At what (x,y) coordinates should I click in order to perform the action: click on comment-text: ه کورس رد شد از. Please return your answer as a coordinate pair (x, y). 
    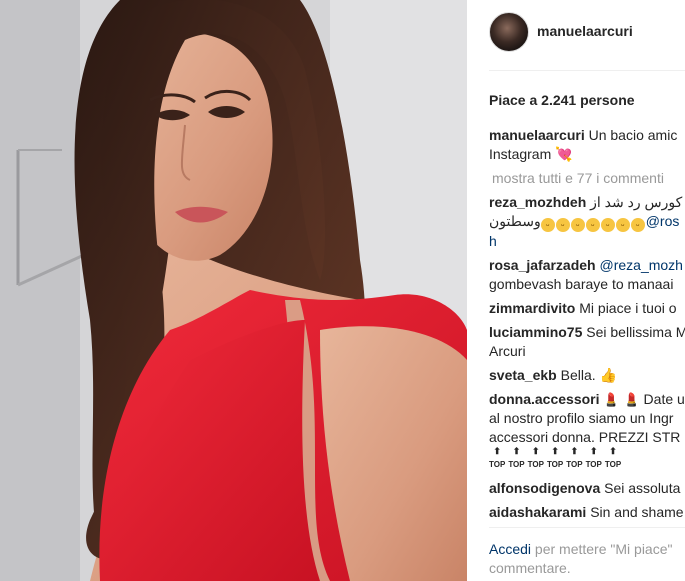
    Looking at the image, I should click on (637, 202).